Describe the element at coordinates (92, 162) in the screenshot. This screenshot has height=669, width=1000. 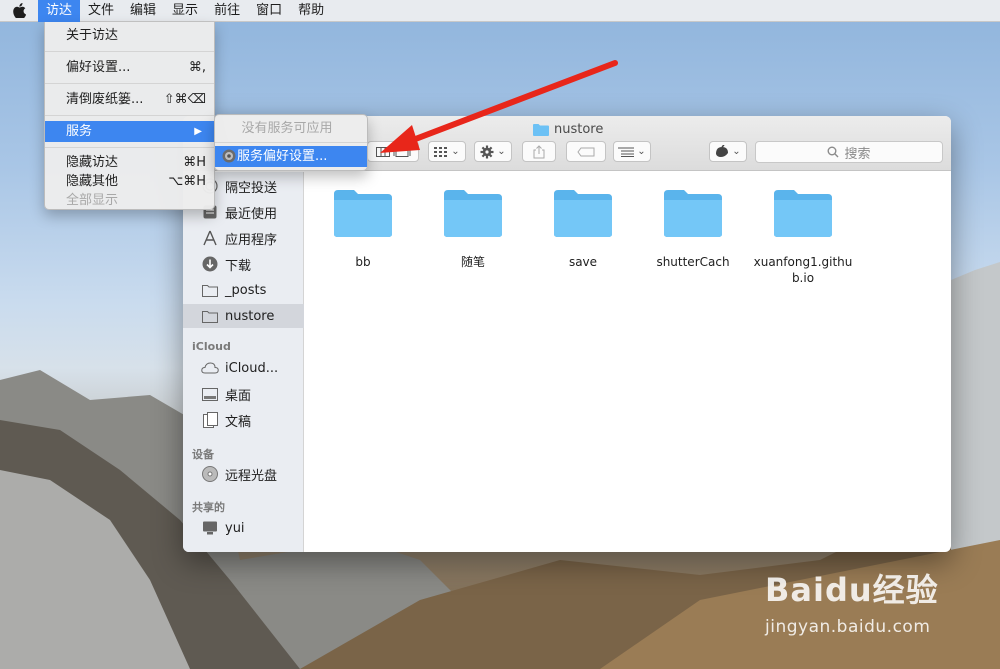
I see `menu-item-label: 隐藏访达` at that location.